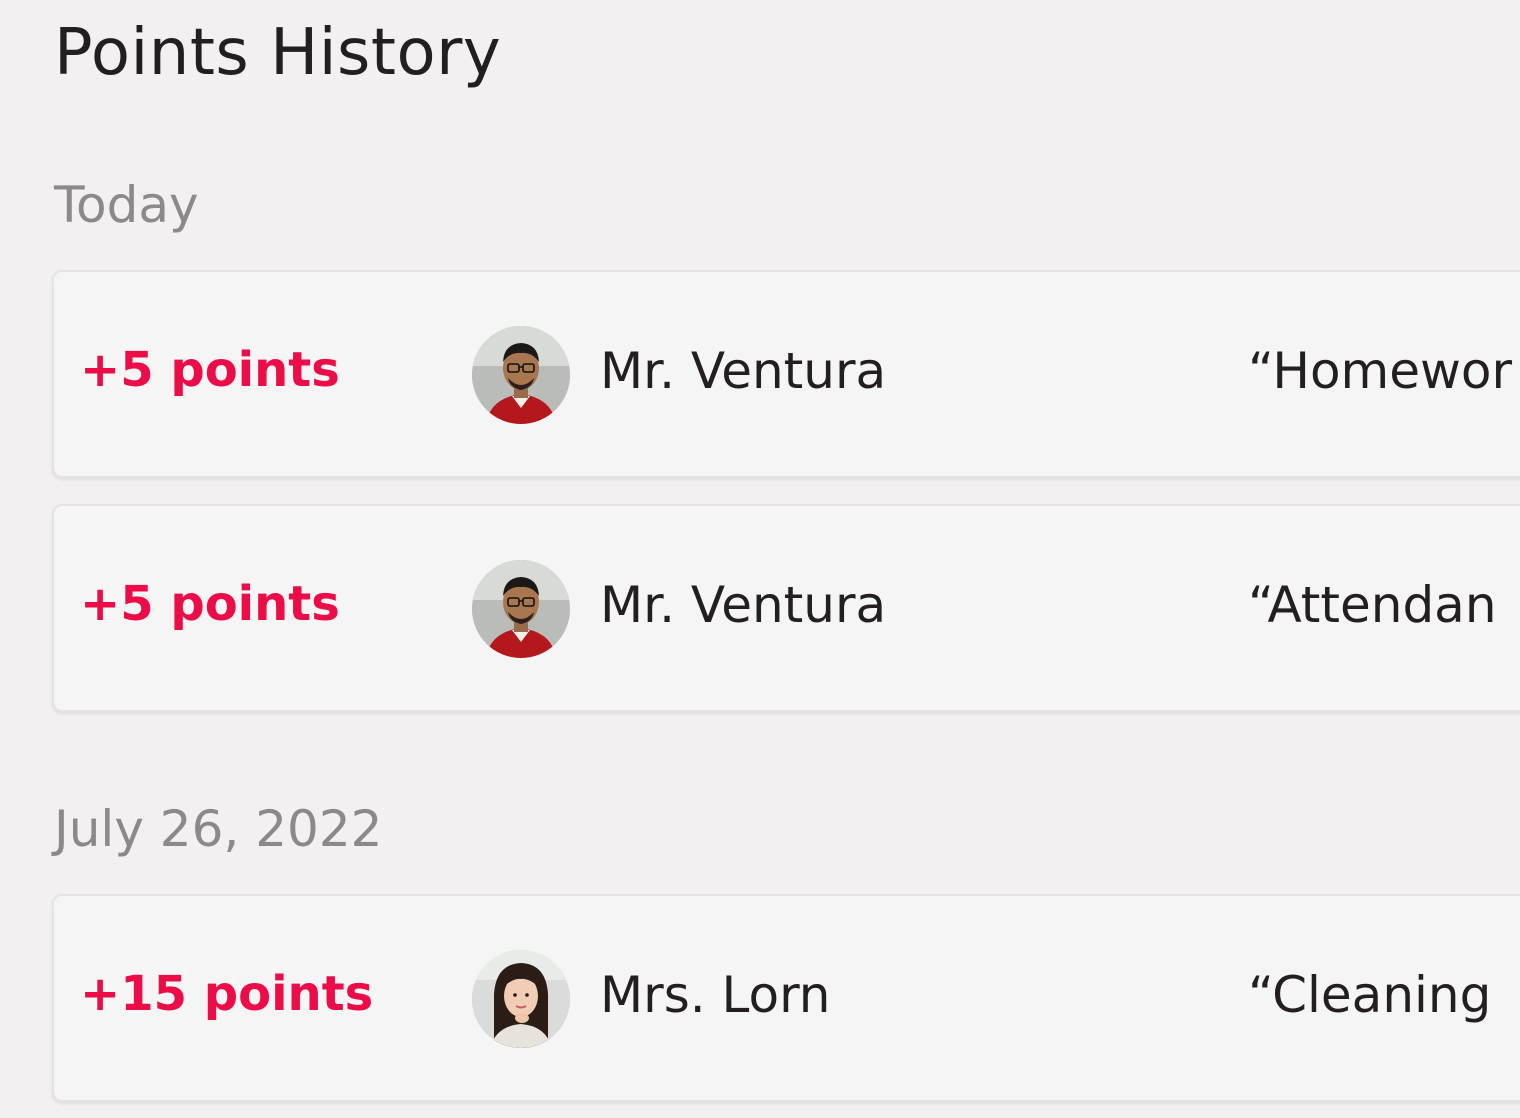 This screenshot has width=1520, height=1118. Describe the element at coordinates (227, 994) in the screenshot. I see `points-amount: +15 points` at that location.